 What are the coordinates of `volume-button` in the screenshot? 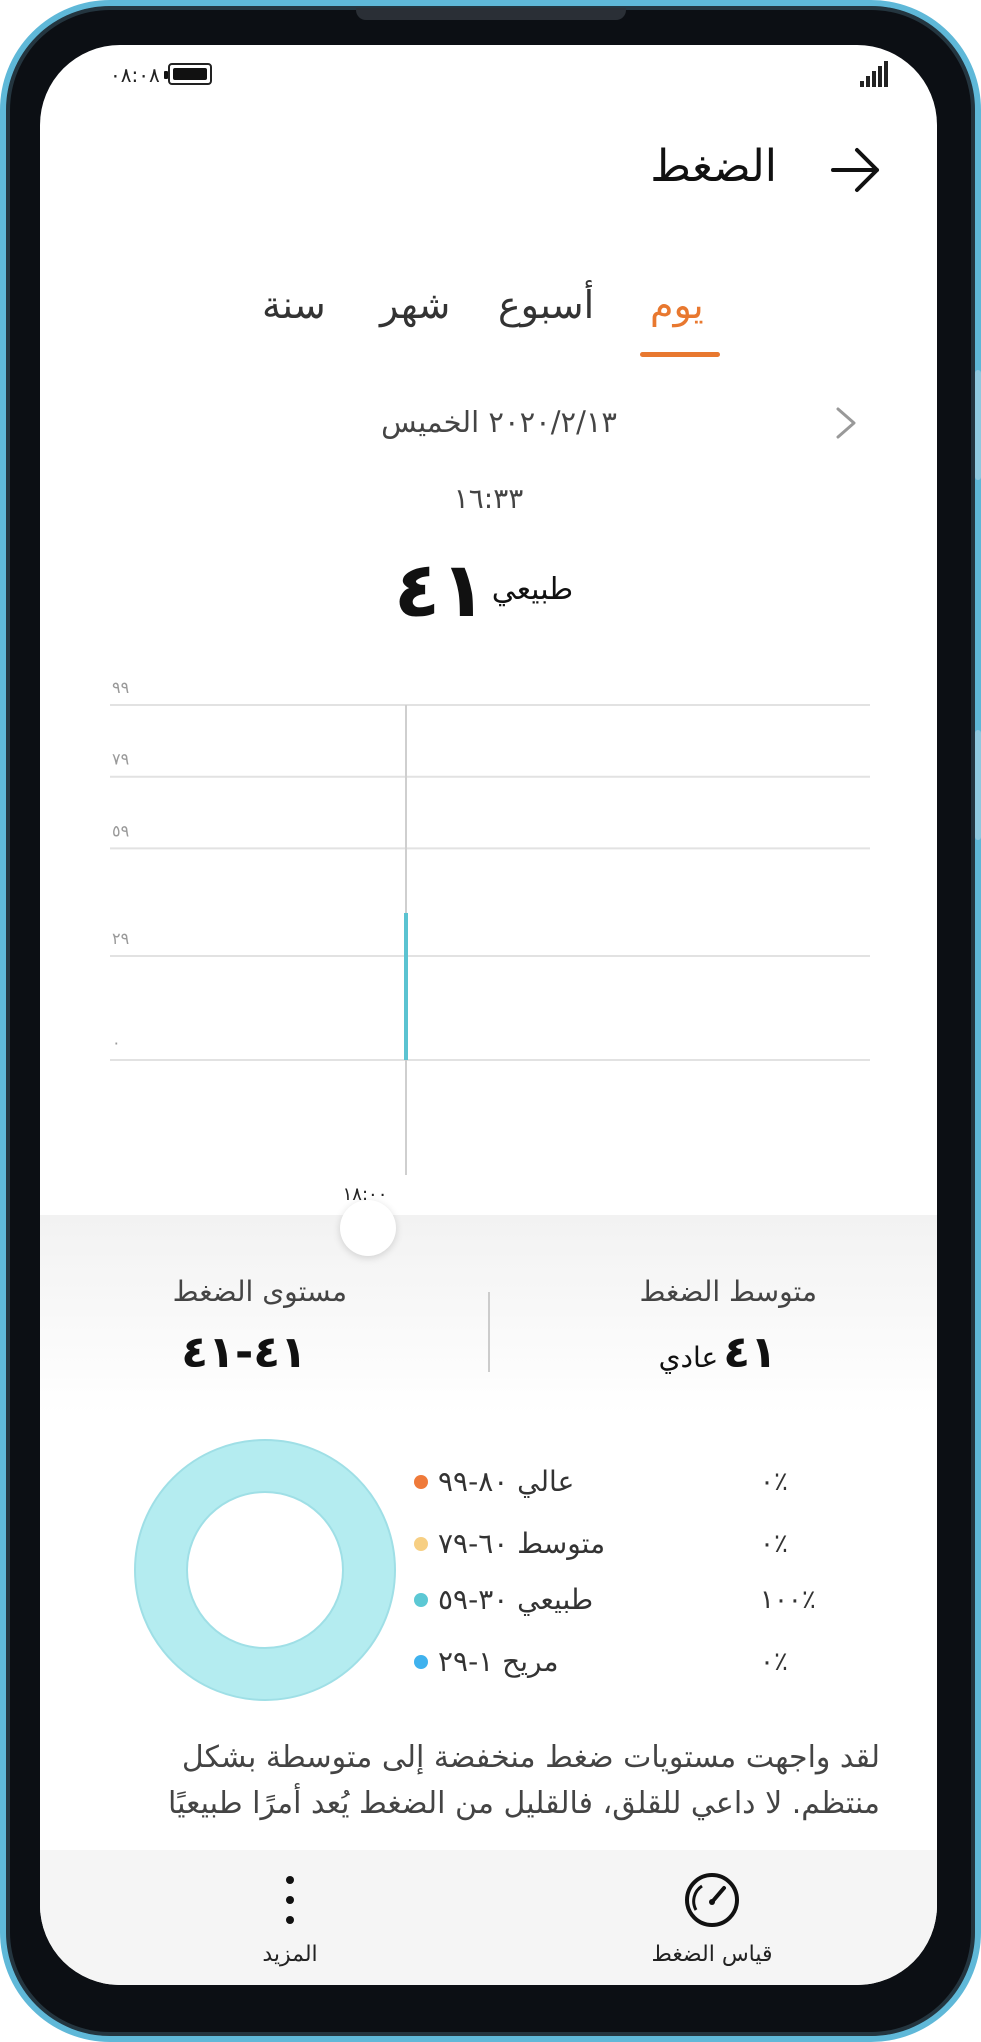 It's located at (978, 425).